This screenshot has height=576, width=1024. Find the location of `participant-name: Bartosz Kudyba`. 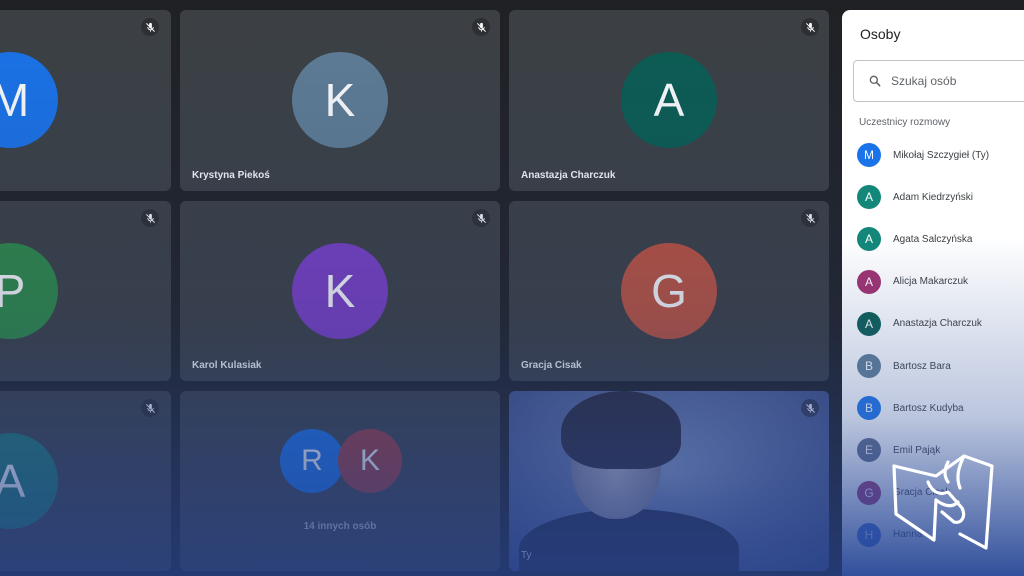

participant-name: Bartosz Kudyba is located at coordinates (928, 408).